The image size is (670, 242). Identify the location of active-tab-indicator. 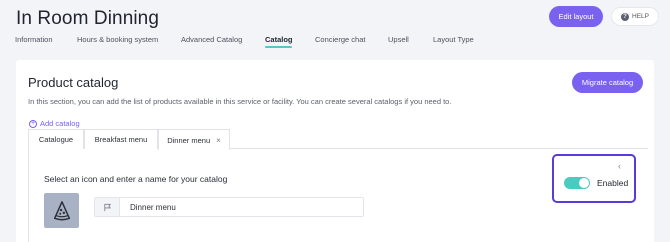
(278, 47).